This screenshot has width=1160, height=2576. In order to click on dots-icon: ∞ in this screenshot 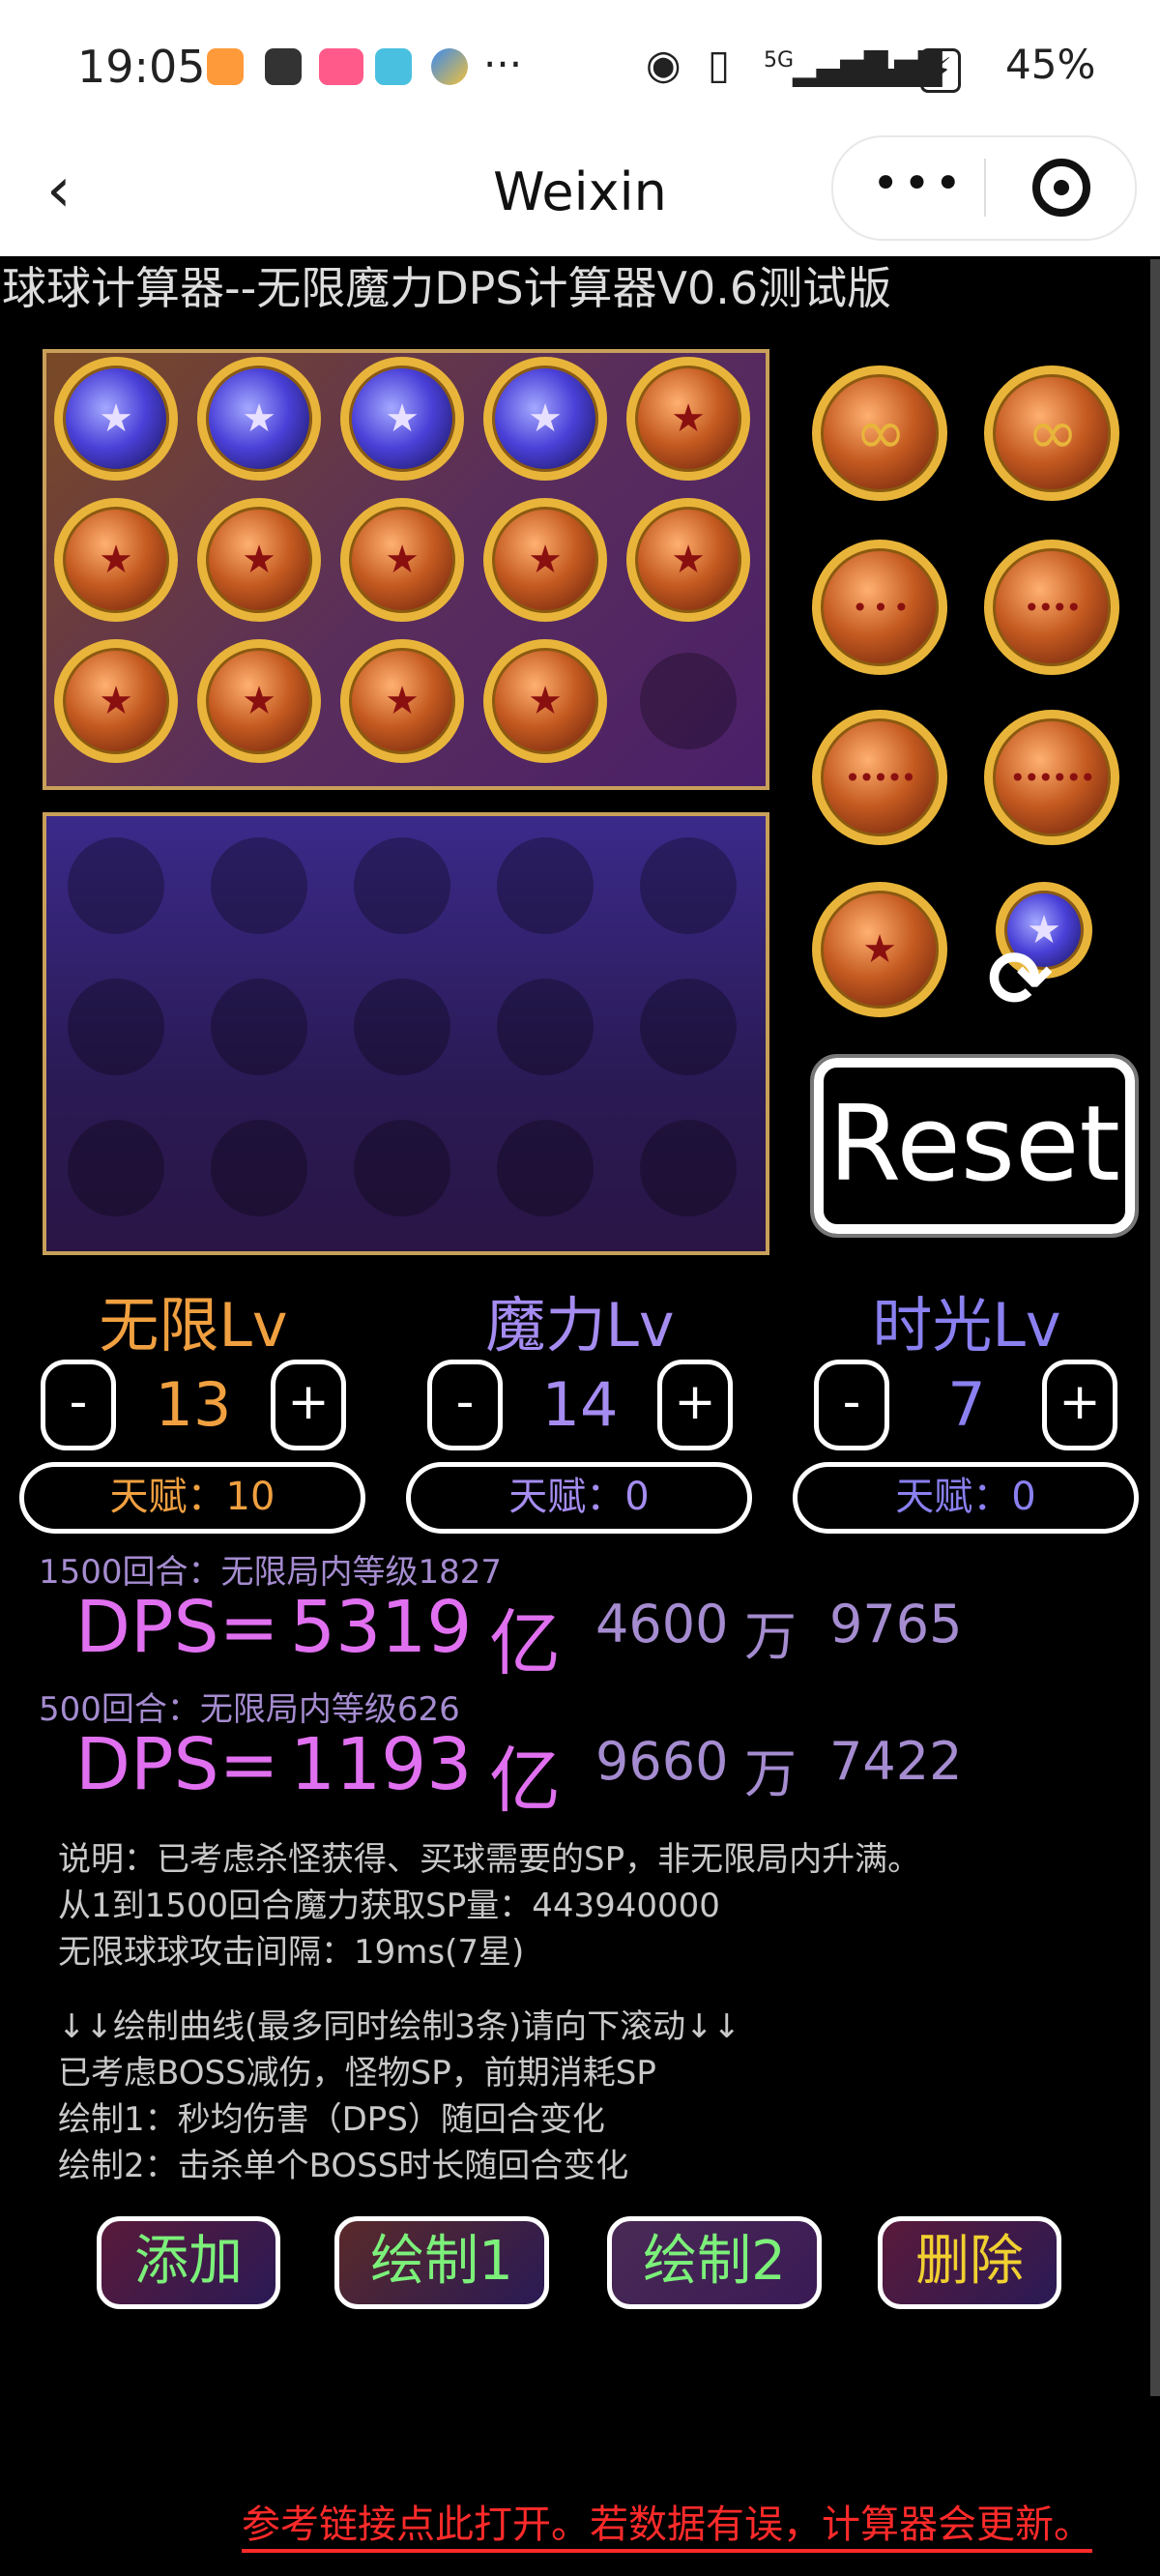, I will do `click(881, 433)`.